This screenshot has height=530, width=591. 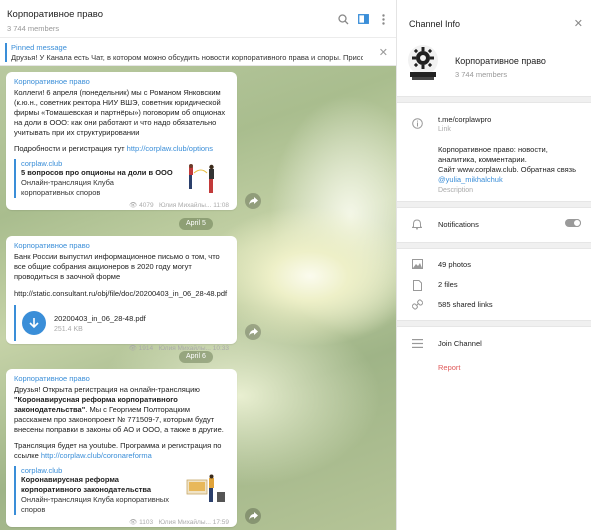 I want to click on file-attachment: 20200403_in_06_28-48.pdf 251.4 KB, so click(x=121, y=323).